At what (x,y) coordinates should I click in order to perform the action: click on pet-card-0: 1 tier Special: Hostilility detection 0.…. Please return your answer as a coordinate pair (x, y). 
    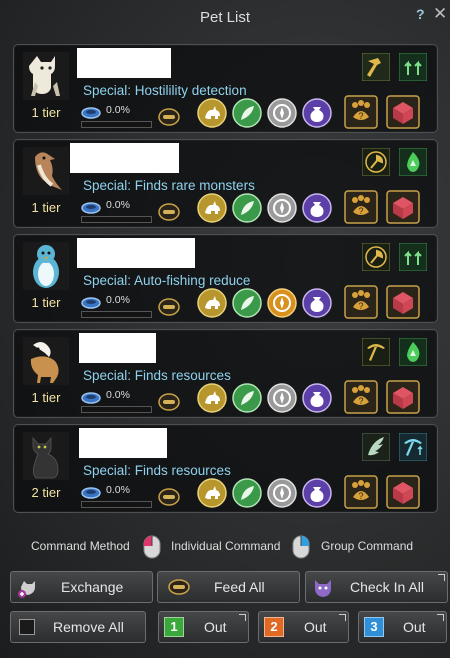
    Looking at the image, I should click on (225, 88).